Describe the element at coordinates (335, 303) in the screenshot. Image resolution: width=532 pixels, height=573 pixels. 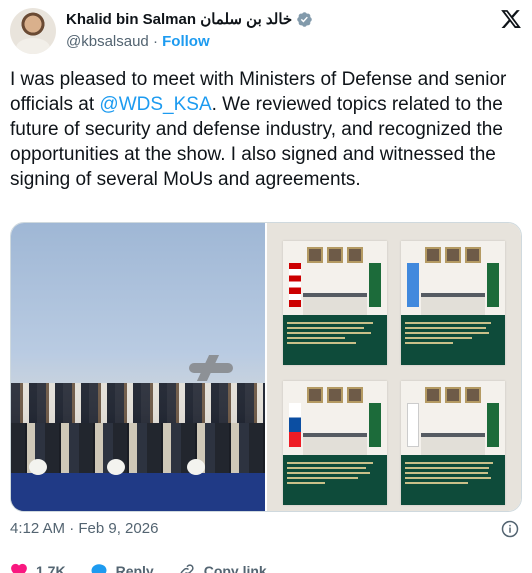
I see `mou-panel-malaysia` at that location.